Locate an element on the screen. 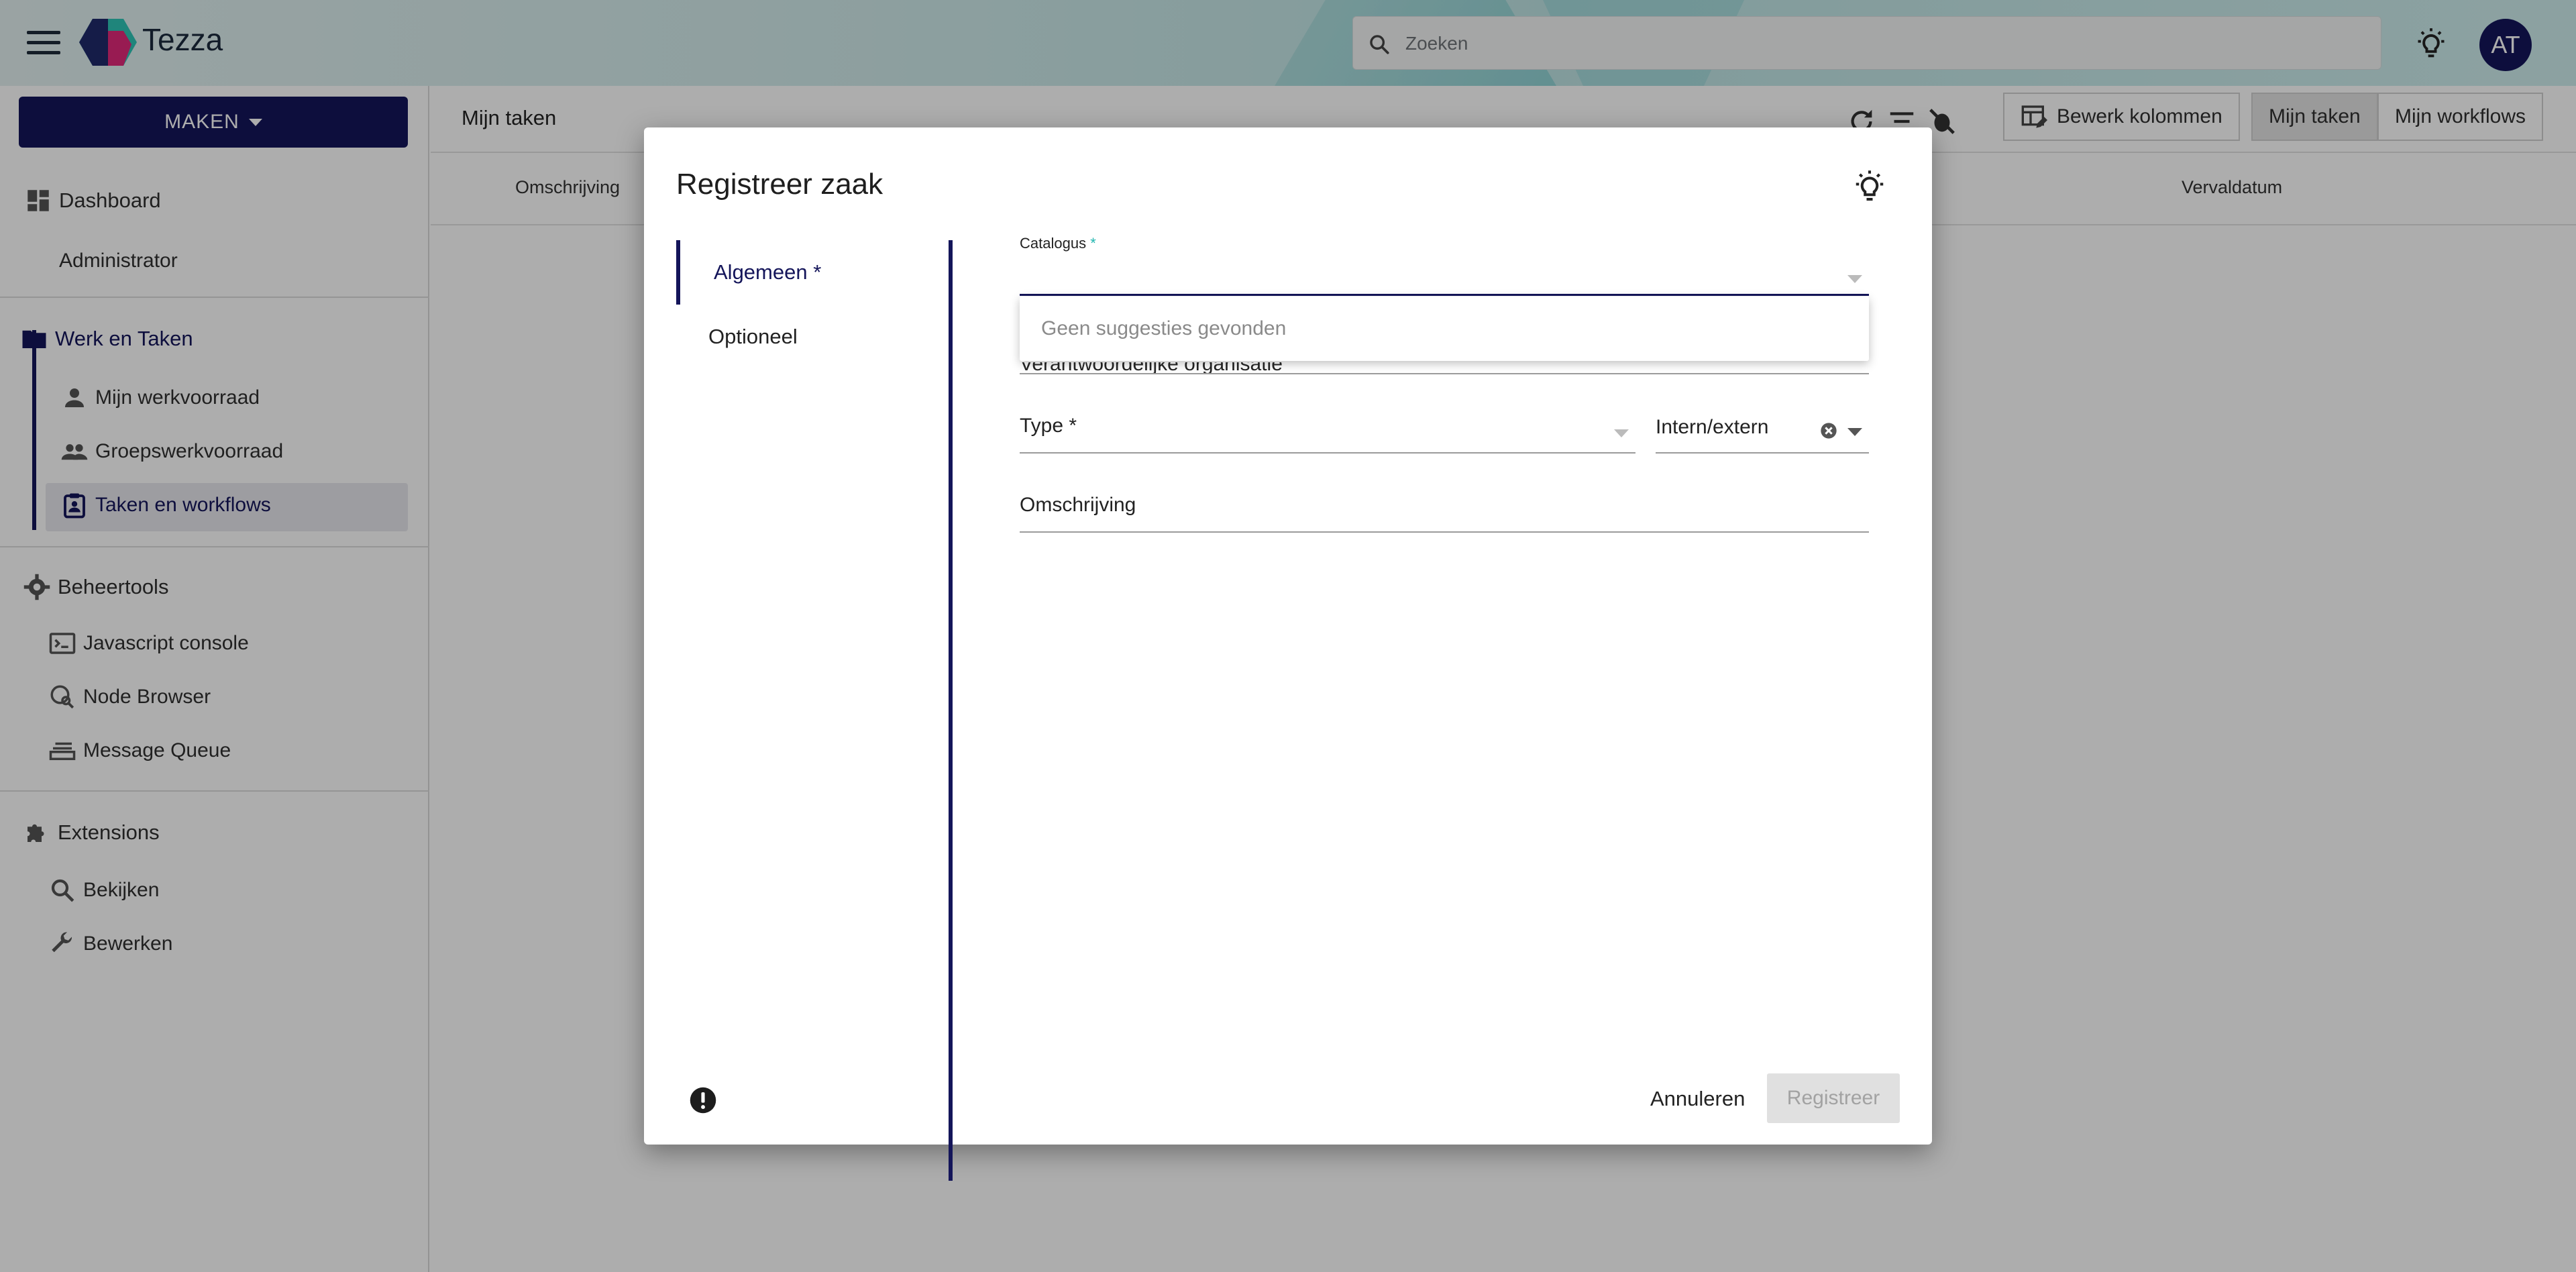 This screenshot has width=2576, height=1272. cancel-button: Annuleren is located at coordinates (1697, 1099).